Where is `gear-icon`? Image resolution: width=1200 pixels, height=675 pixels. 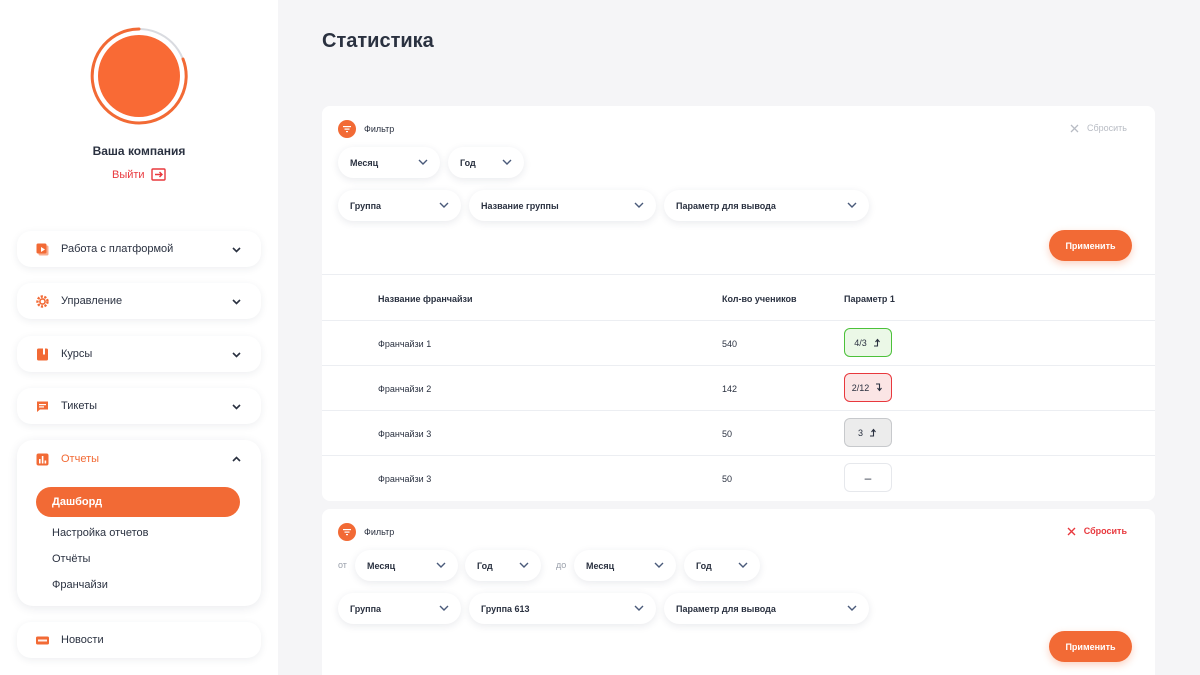 gear-icon is located at coordinates (42, 301).